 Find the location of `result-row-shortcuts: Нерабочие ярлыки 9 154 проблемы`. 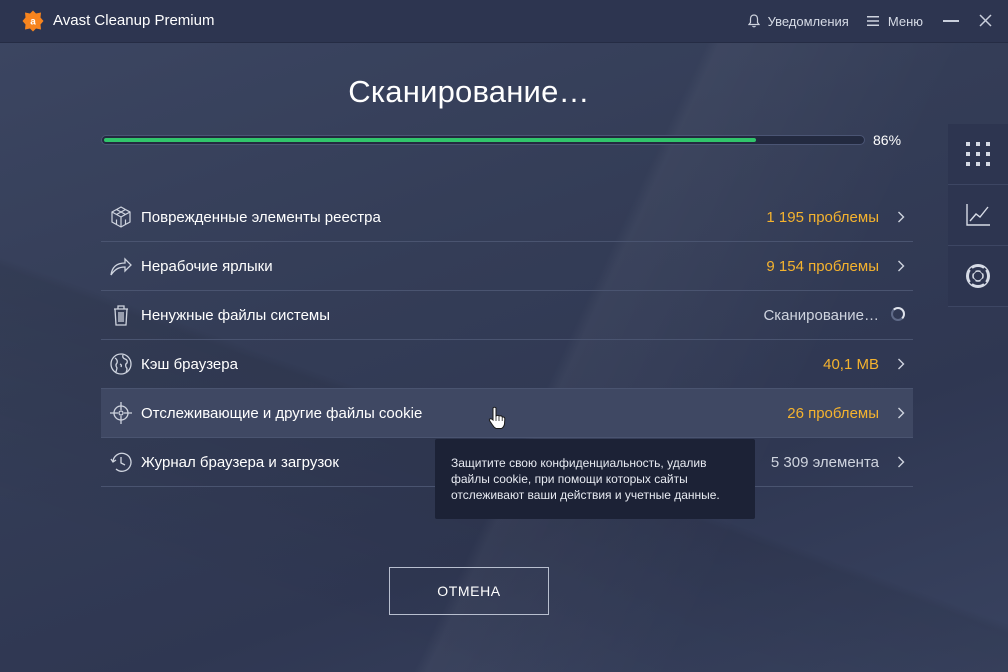

result-row-shortcuts: Нерабочие ярлыки 9 154 проблемы is located at coordinates (507, 266).